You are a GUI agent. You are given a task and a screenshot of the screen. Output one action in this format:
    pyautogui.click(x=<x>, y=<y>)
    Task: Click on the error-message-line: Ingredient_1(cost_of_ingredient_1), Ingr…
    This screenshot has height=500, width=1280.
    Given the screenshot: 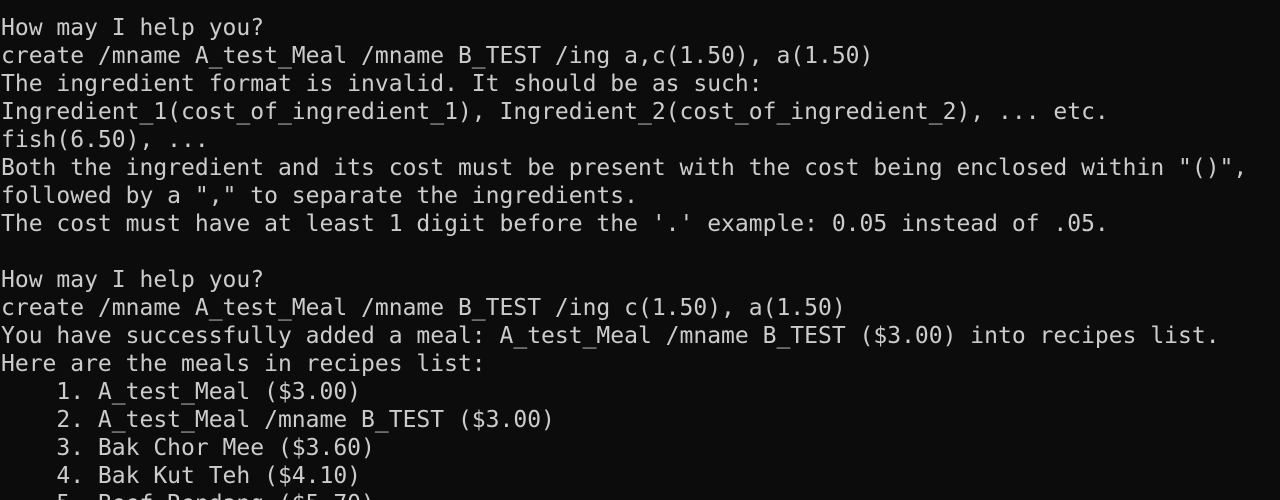 What is the action you would take?
    pyautogui.click(x=555, y=112)
    